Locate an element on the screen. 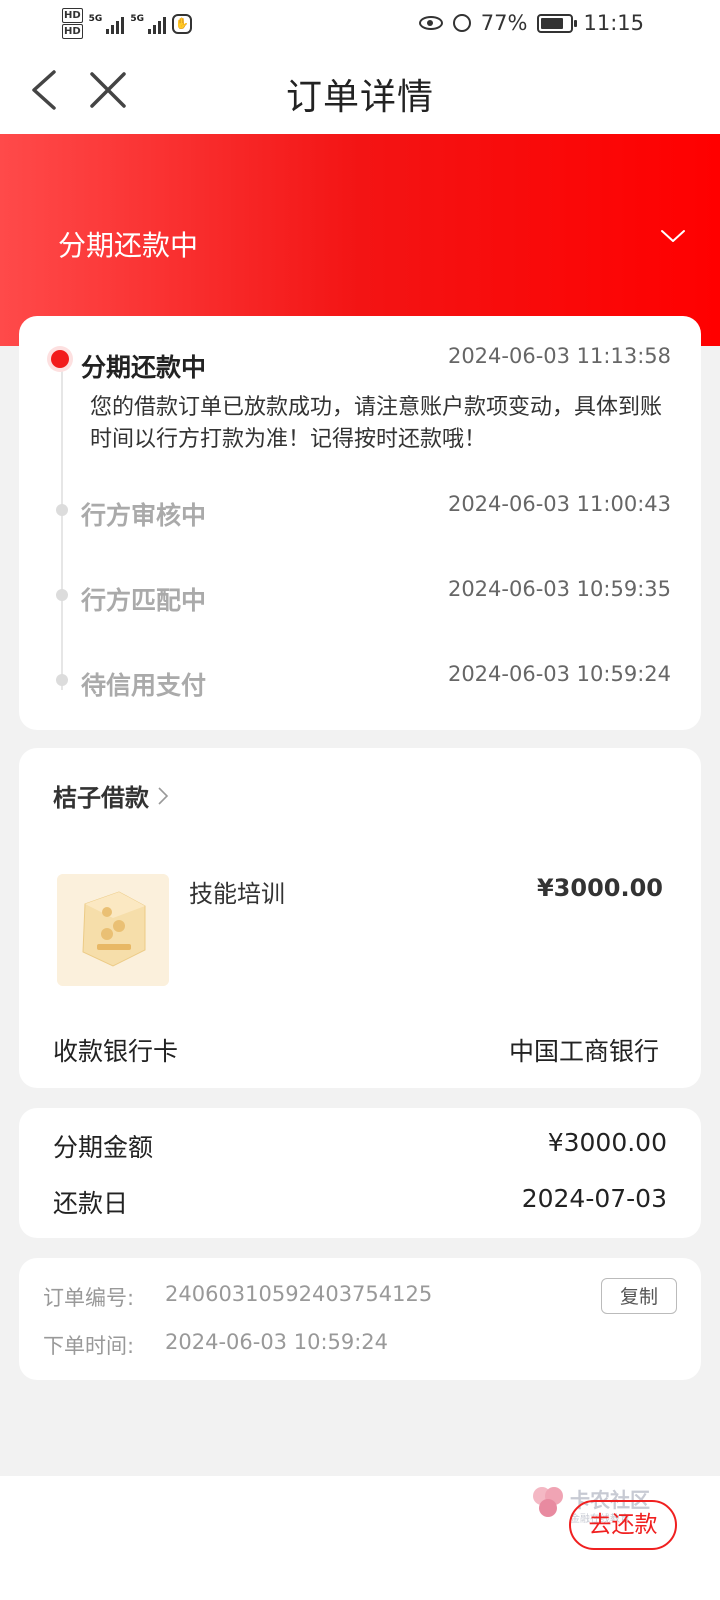 This screenshot has height=1600, width=720. bank-card-label: 收款银行卡 is located at coordinates (116, 1051).